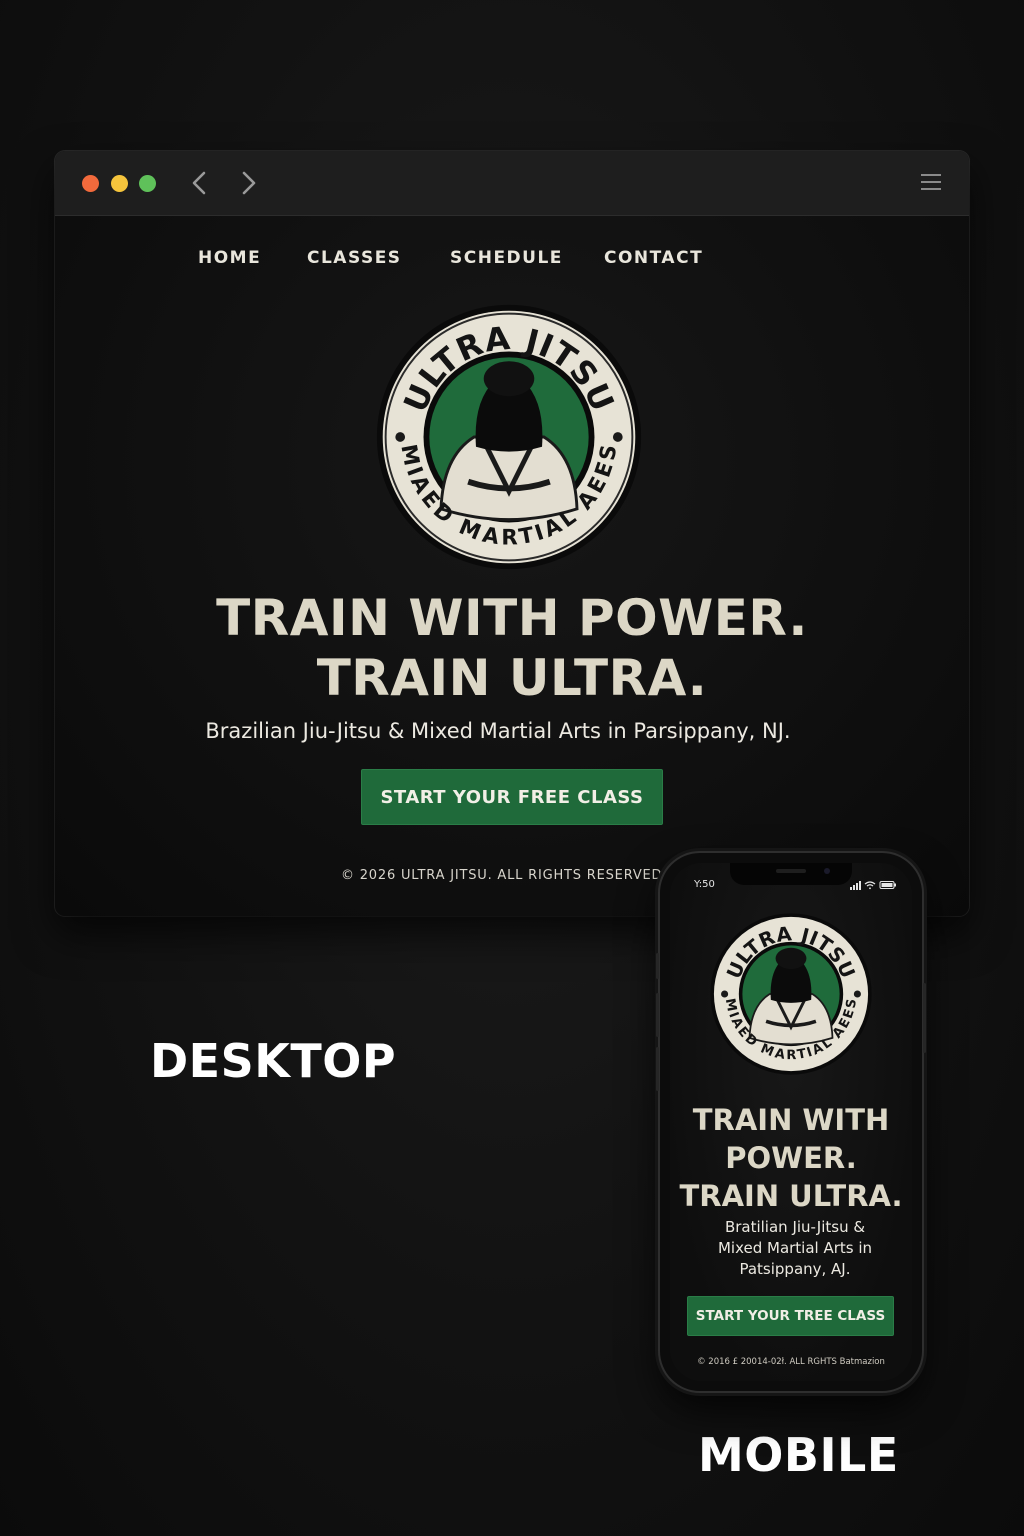 The image size is (1024, 1536). I want to click on start-free-class-button: START YOUR FREE CLASS, so click(512, 797).